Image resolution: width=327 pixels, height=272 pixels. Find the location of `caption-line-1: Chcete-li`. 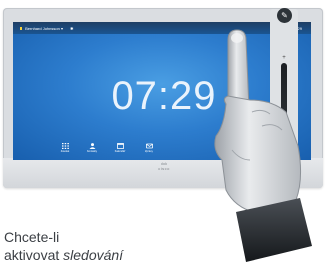

caption-line-1: Chcete-li is located at coordinates (32, 237).